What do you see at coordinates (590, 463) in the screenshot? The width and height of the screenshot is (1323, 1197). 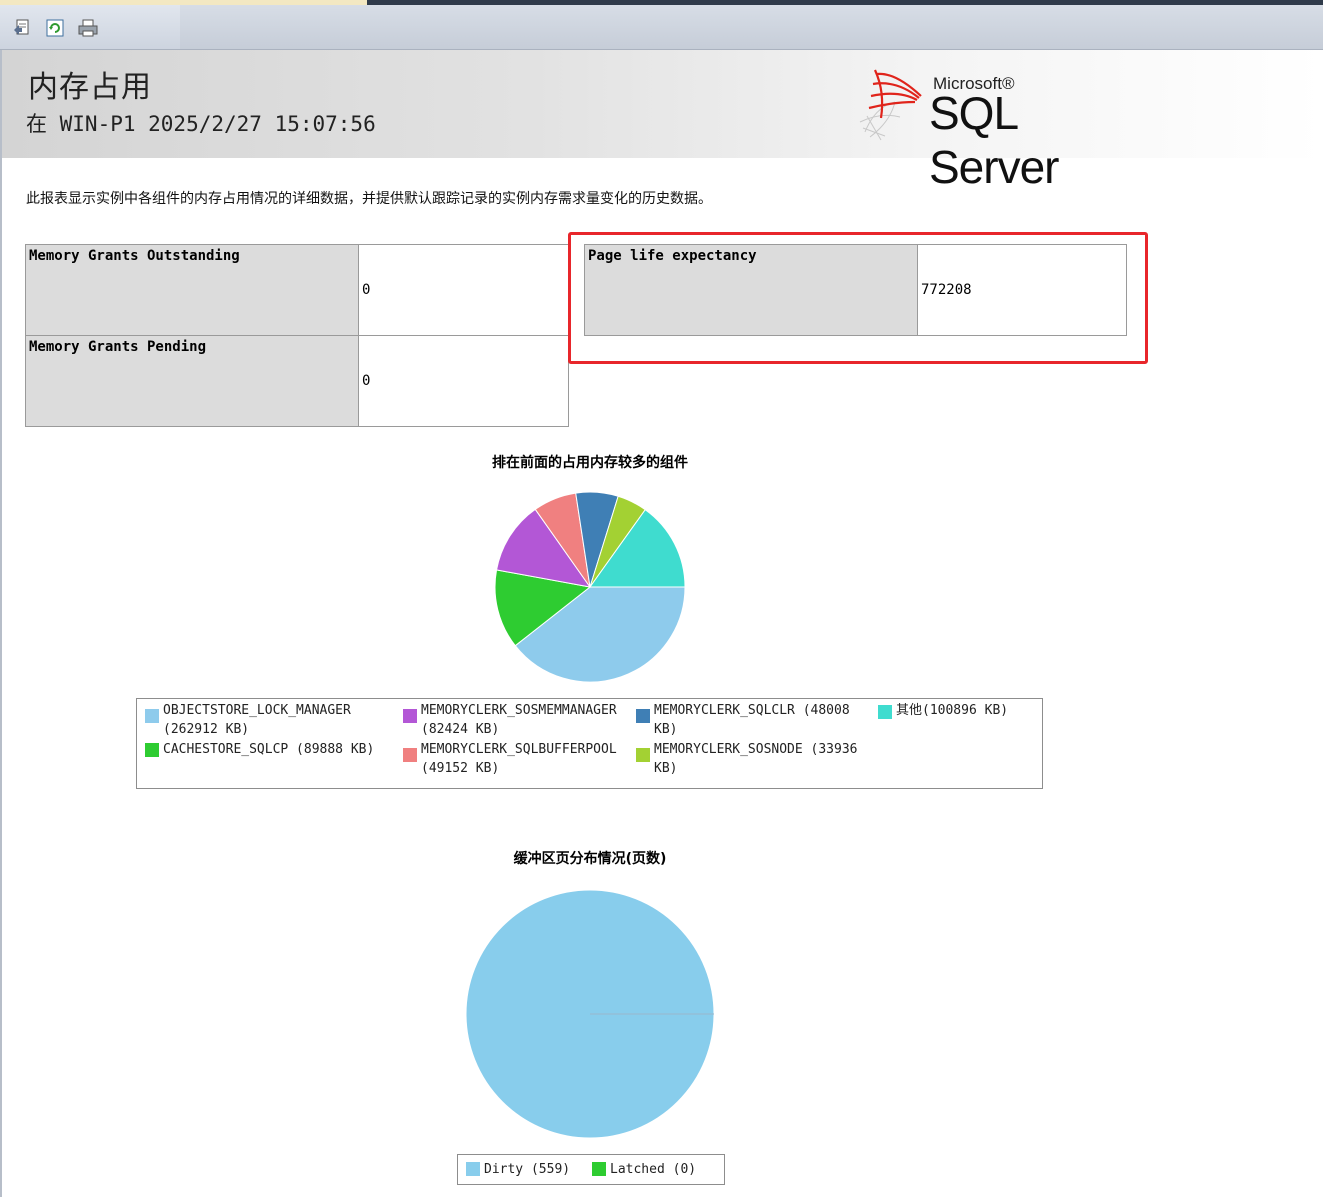 I see `chart1-title: 排在前面的占用内存较多的组件` at bounding box center [590, 463].